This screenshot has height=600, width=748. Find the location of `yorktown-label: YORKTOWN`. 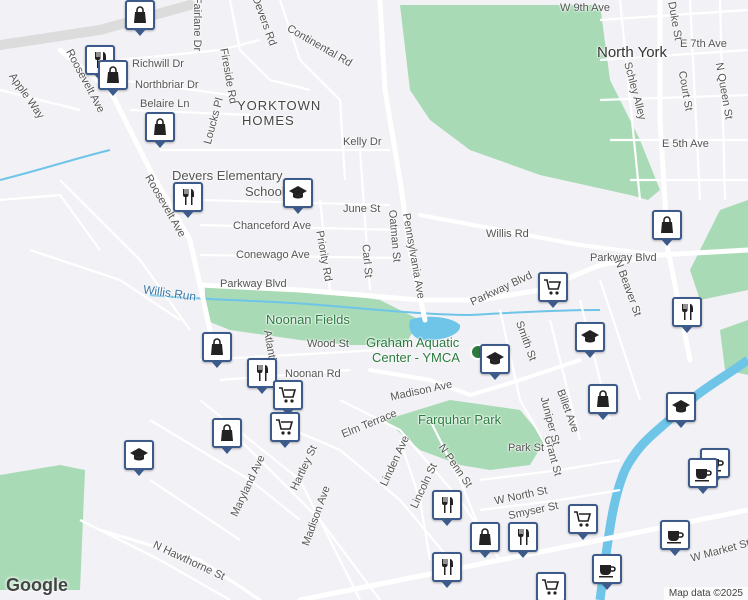

yorktown-label: YORKTOWN is located at coordinates (279, 105).